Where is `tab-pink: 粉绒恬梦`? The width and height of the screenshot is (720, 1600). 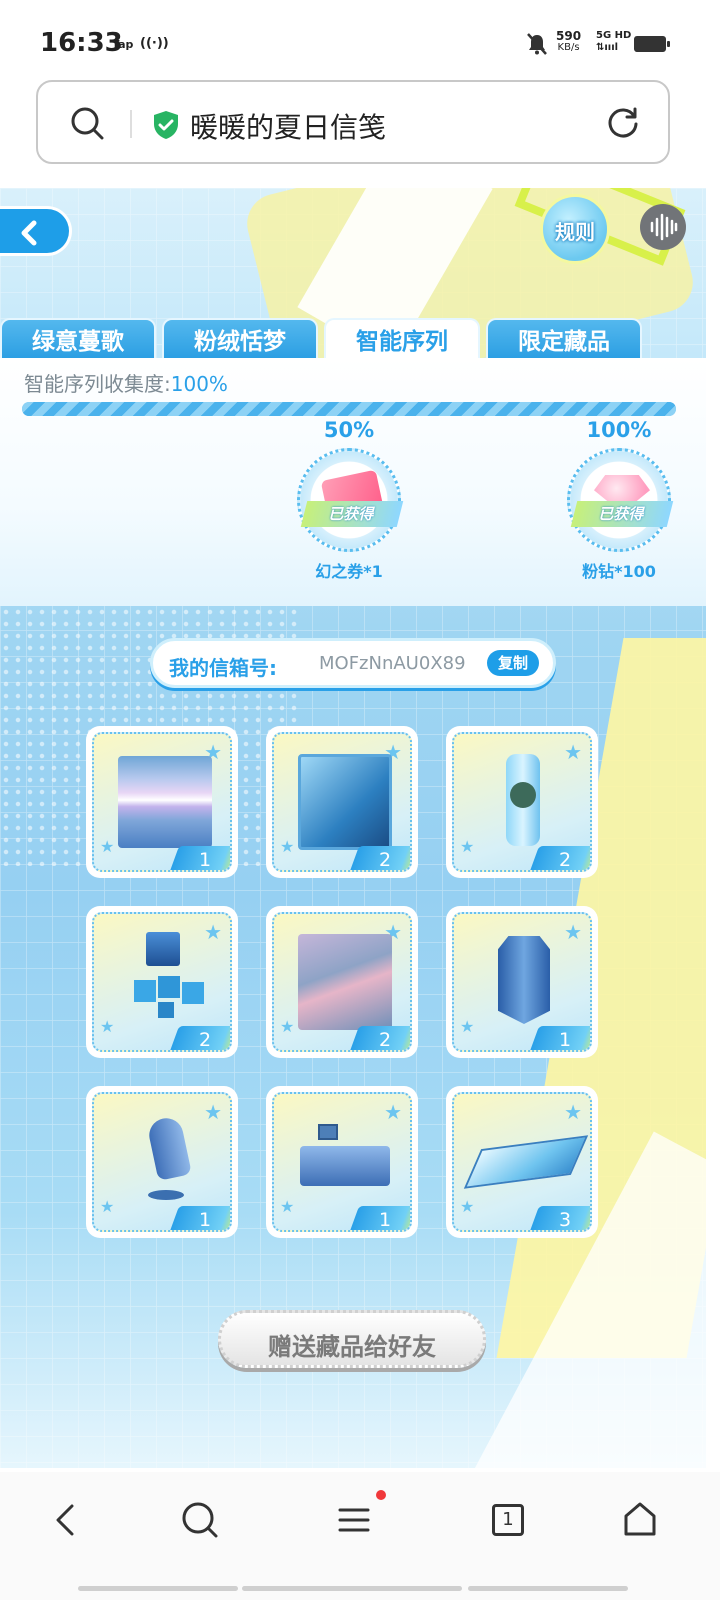
tab-pink: 粉绒恬梦 is located at coordinates (240, 338).